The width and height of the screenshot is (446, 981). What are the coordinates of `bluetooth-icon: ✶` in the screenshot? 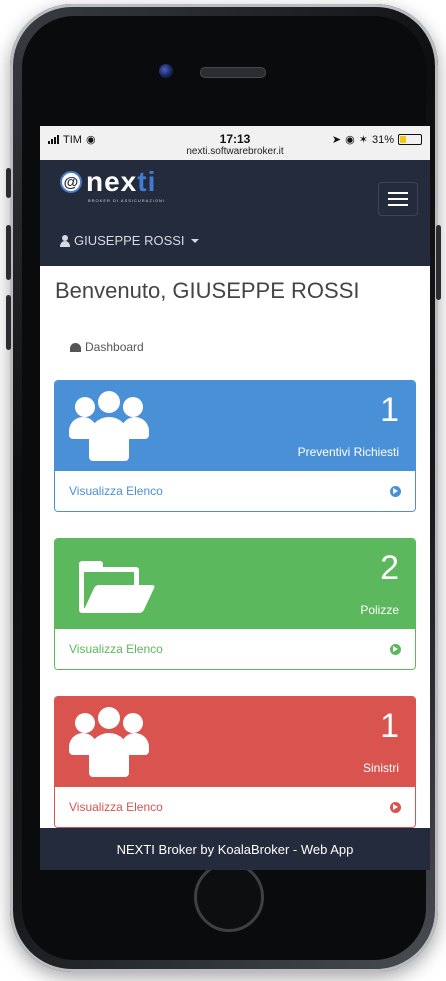 It's located at (363, 140).